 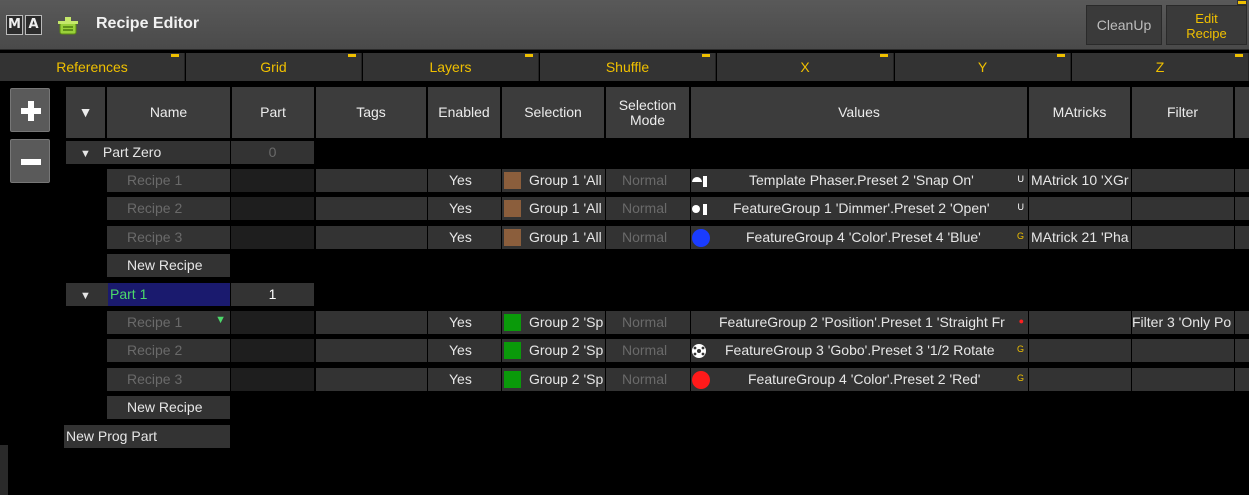 What do you see at coordinates (464, 112) in the screenshot?
I see `header-enabled: Enabled` at bounding box center [464, 112].